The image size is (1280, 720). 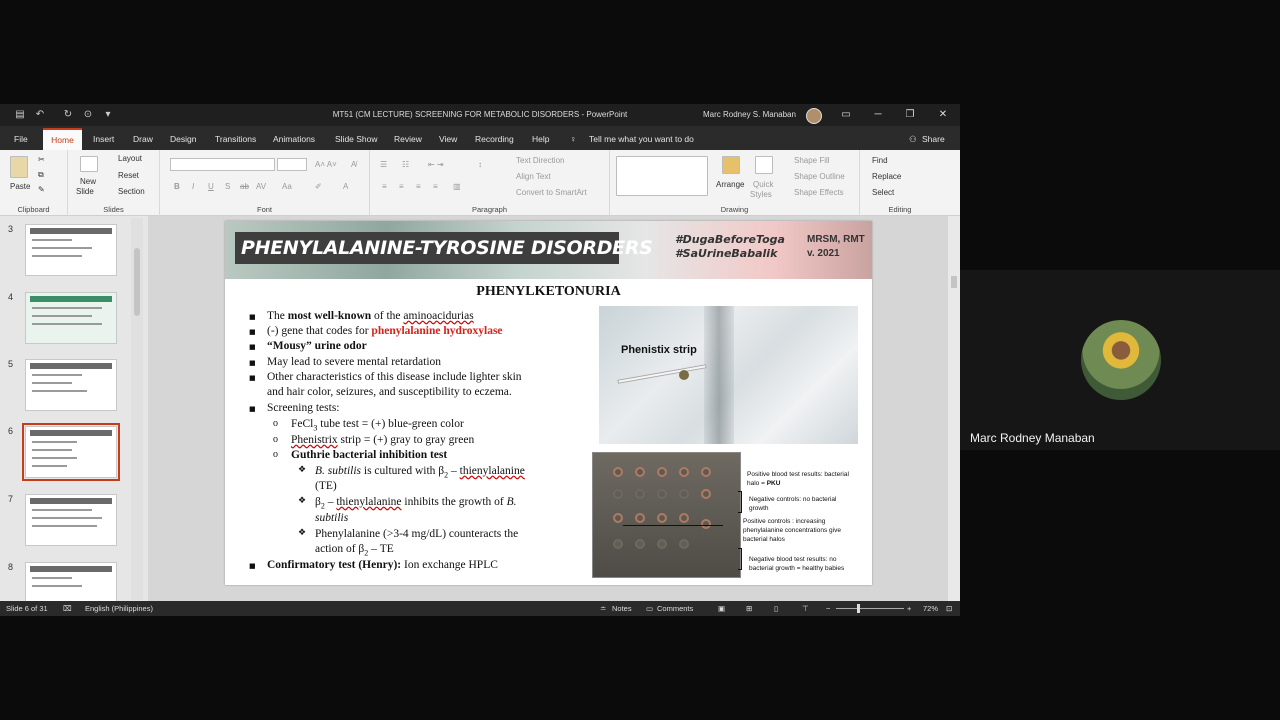 What do you see at coordinates (444, 248) in the screenshot?
I see `banner-title-box: PHENYLALANINE-TYROSINE DISORDERS` at bounding box center [444, 248].